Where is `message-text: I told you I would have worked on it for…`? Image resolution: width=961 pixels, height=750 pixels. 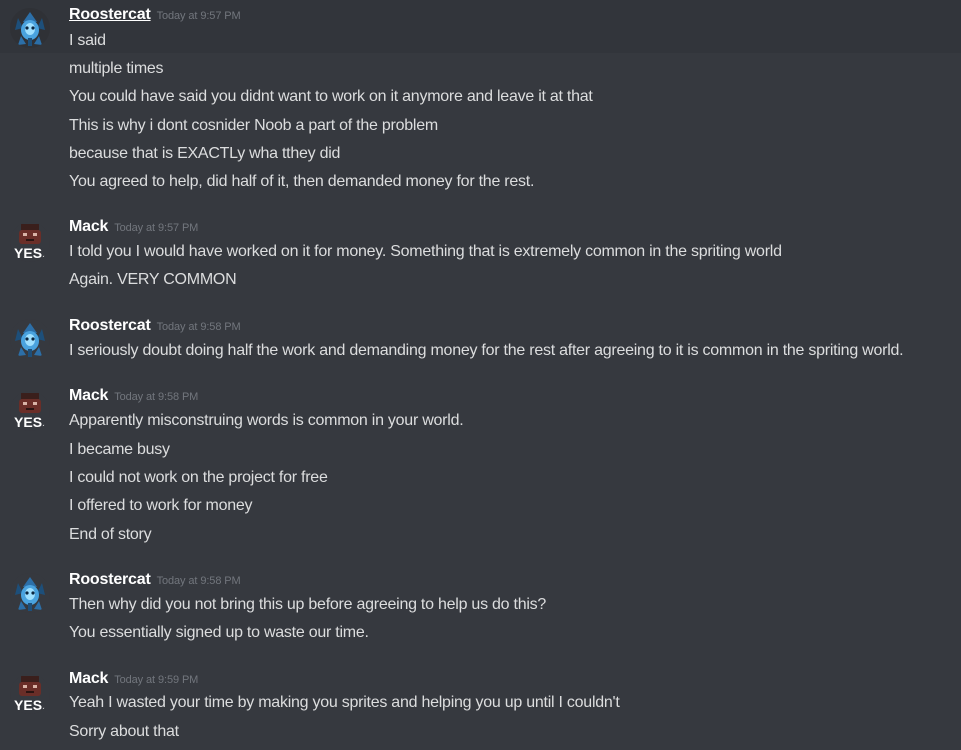 message-text: I told you I would have worked on it for… is located at coordinates (425, 251).